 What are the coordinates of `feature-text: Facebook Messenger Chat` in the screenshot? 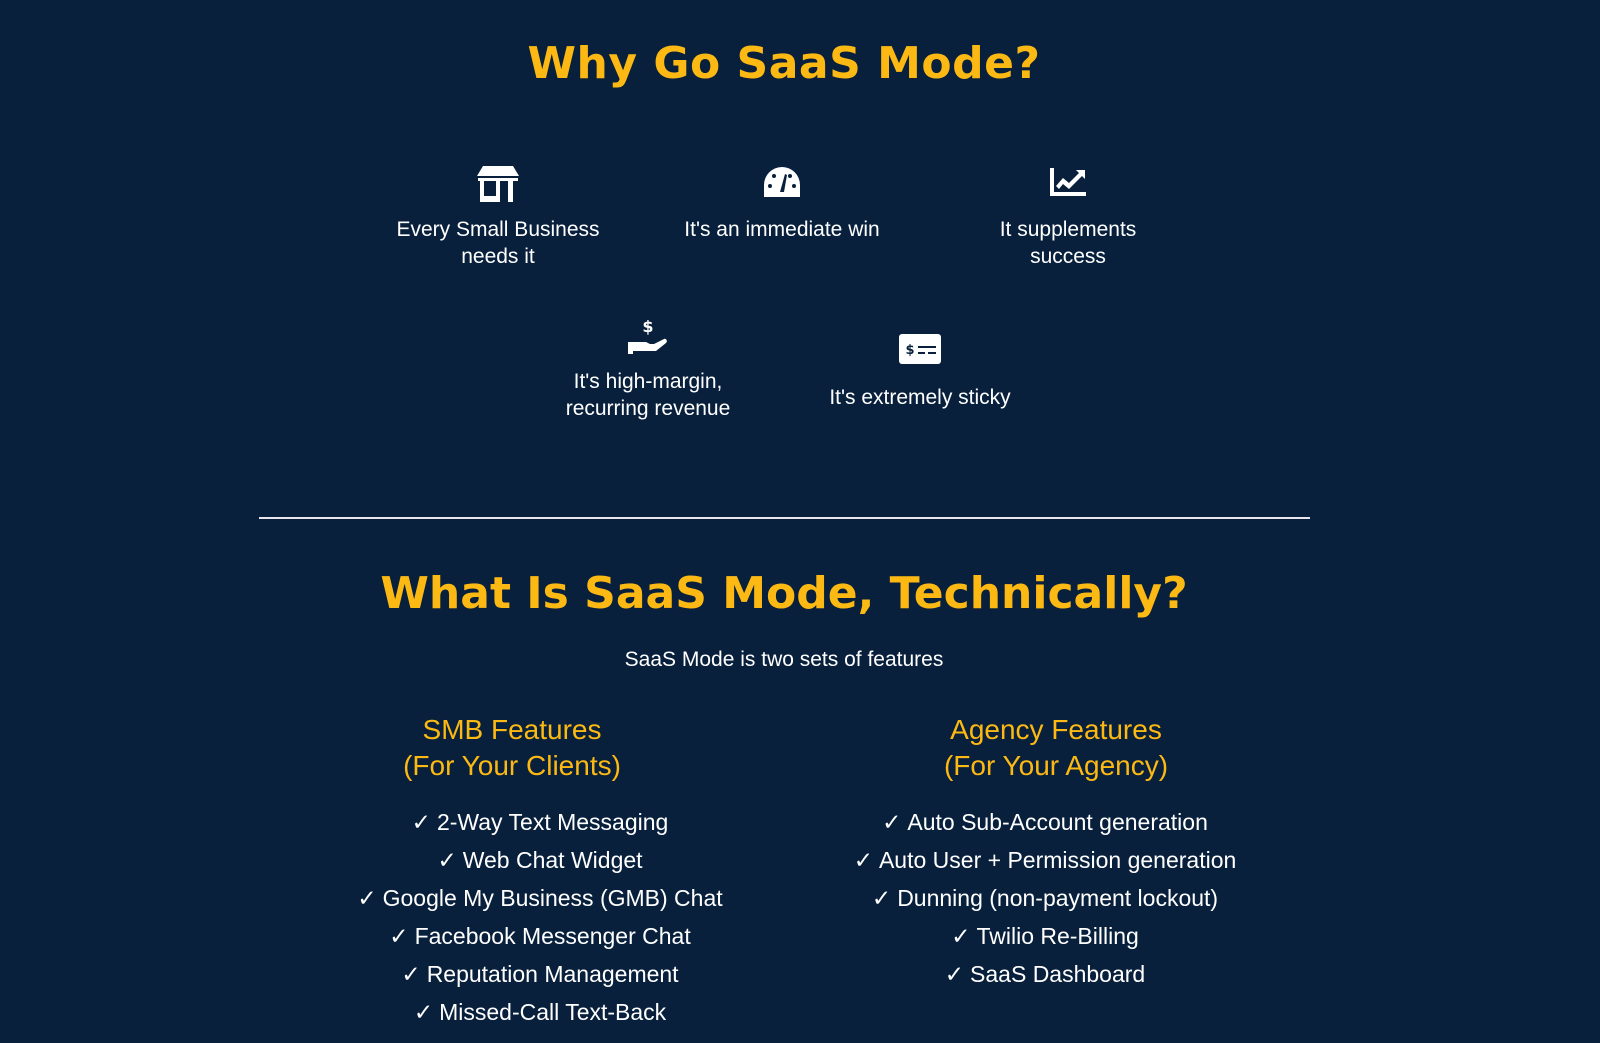 It's located at (552, 936).